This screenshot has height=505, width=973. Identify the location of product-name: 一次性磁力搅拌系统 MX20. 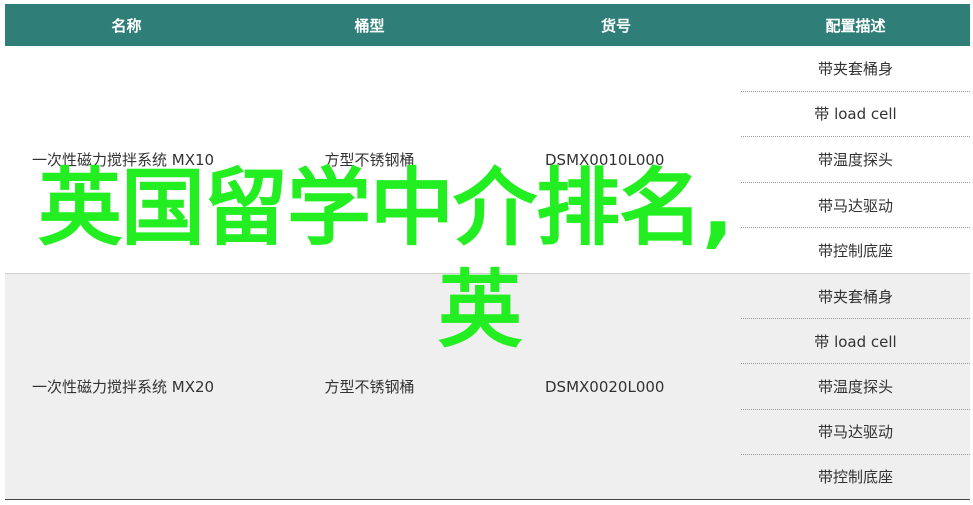
(123, 387).